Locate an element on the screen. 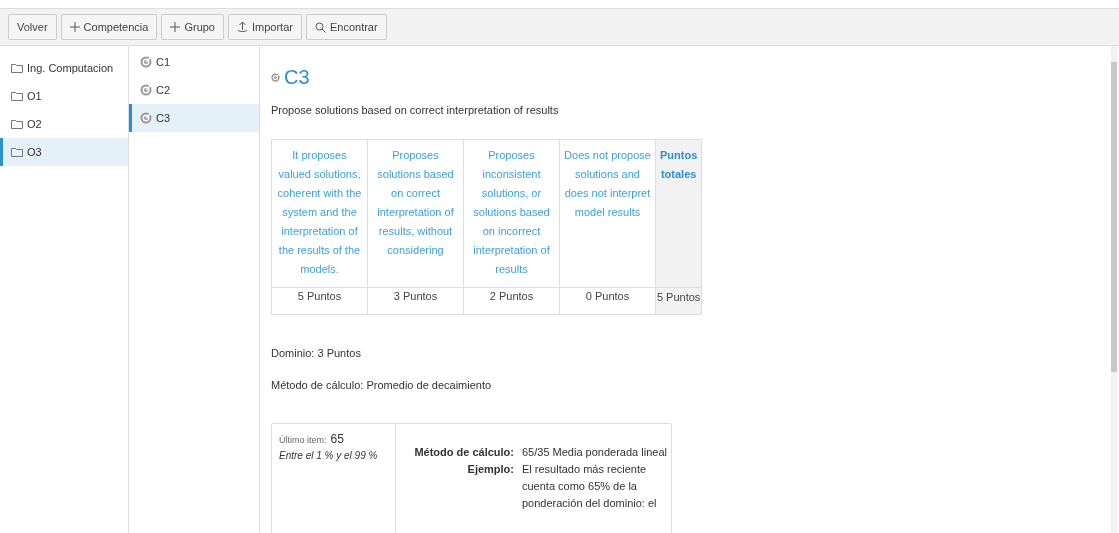  toolbar-button: Encontrar is located at coordinates (346, 27).